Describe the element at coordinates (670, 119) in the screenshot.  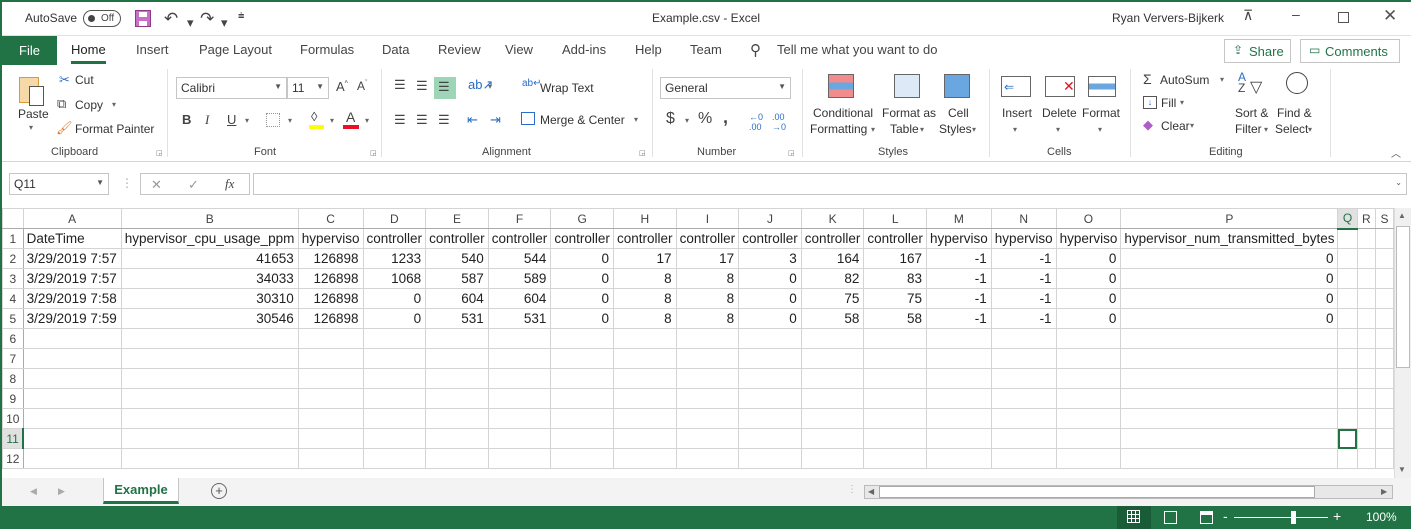
I see `currency-button: $` at that location.